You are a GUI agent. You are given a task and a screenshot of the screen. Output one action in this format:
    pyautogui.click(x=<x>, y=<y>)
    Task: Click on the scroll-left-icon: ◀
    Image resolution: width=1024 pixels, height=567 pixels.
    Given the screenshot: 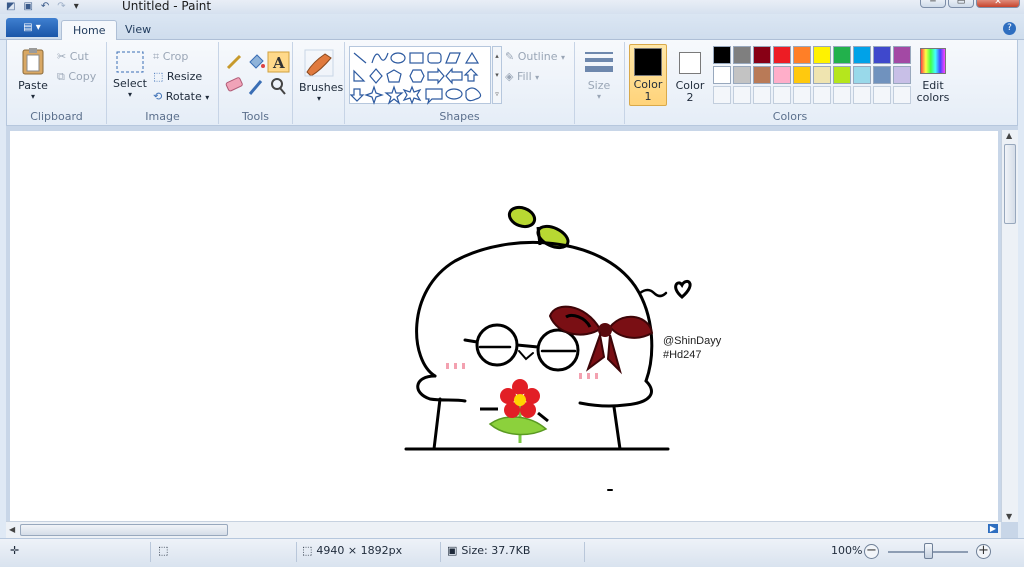 What is the action you would take?
    pyautogui.click(x=12, y=529)
    